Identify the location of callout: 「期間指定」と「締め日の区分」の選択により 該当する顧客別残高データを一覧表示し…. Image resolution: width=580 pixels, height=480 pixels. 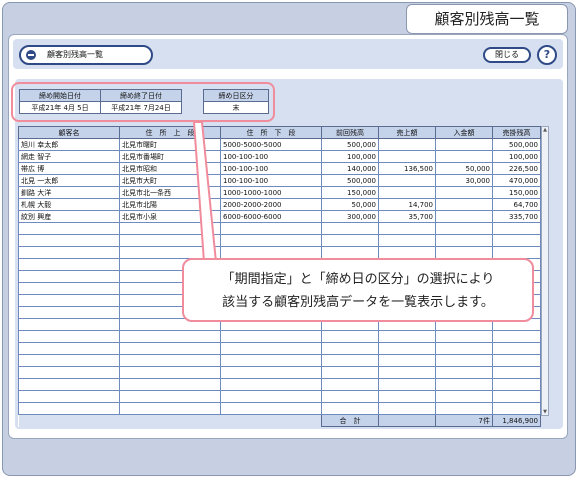
(358, 290).